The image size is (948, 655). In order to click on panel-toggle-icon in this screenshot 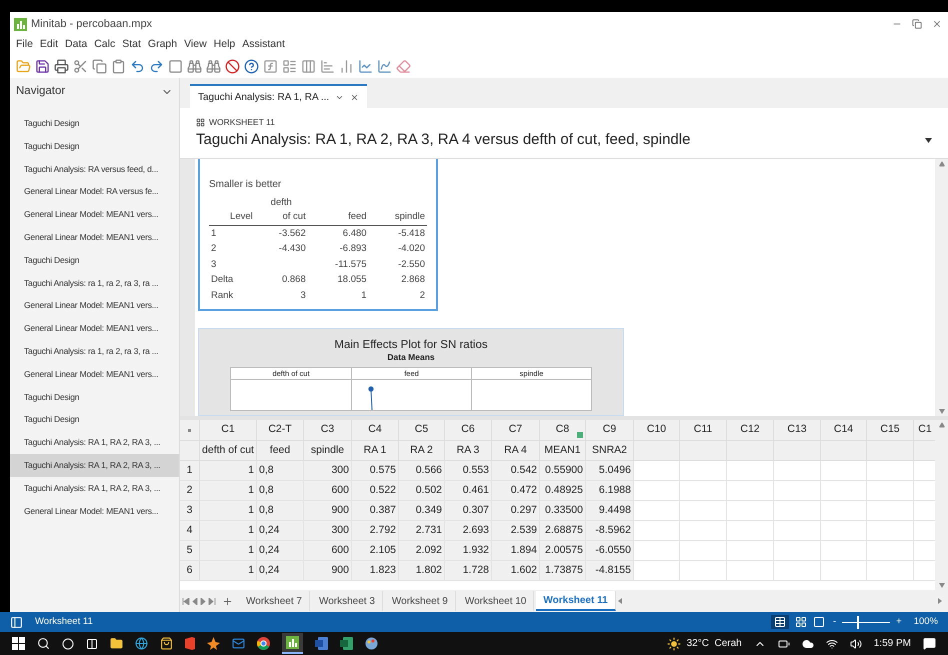, I will do `click(16, 622)`.